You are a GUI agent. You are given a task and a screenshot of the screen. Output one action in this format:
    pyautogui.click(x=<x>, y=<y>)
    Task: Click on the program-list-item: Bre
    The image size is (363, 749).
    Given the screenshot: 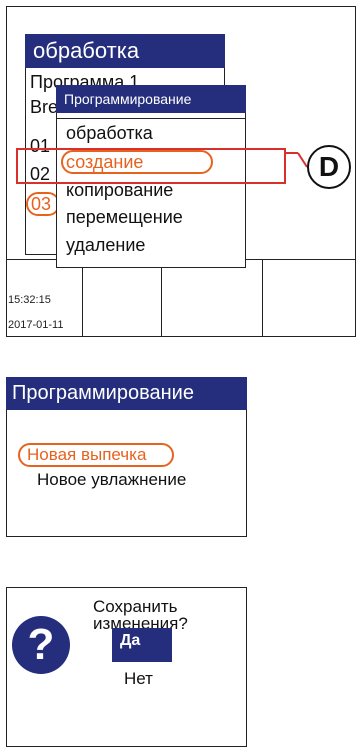 What is the action you would take?
    pyautogui.click(x=44, y=107)
    